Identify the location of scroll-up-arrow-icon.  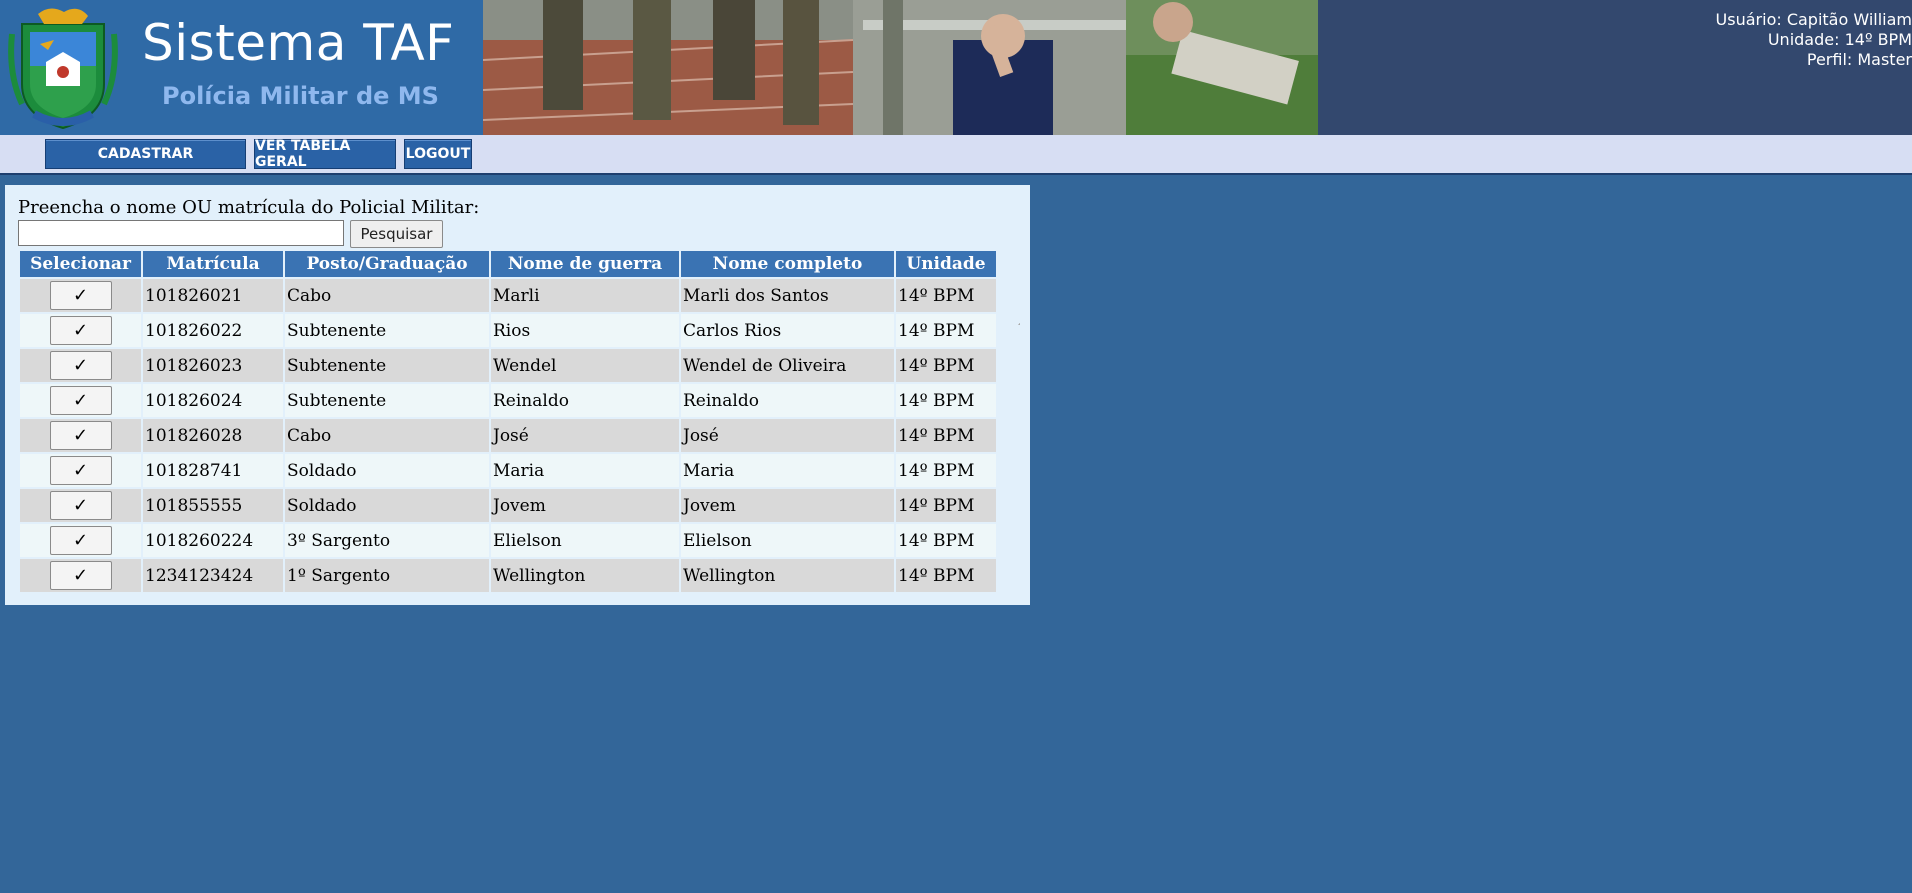
(1019, 322).